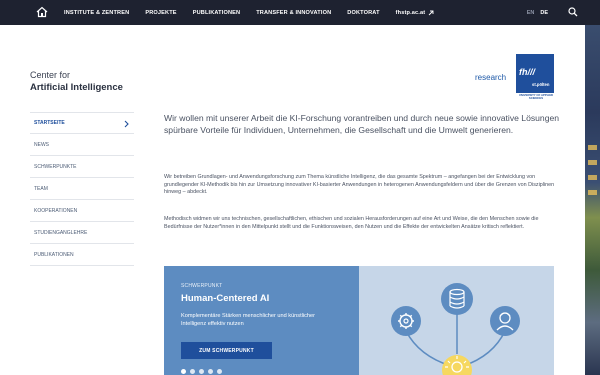 This screenshot has height=375, width=600. I want to click on carousel-dots, so click(201, 371).